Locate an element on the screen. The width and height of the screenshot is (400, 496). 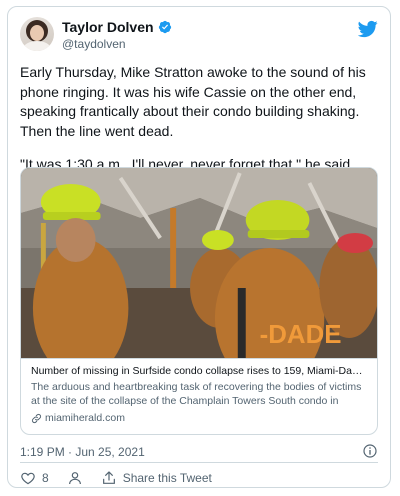
author-name-row: Taylor Dolven is located at coordinates (117, 27).